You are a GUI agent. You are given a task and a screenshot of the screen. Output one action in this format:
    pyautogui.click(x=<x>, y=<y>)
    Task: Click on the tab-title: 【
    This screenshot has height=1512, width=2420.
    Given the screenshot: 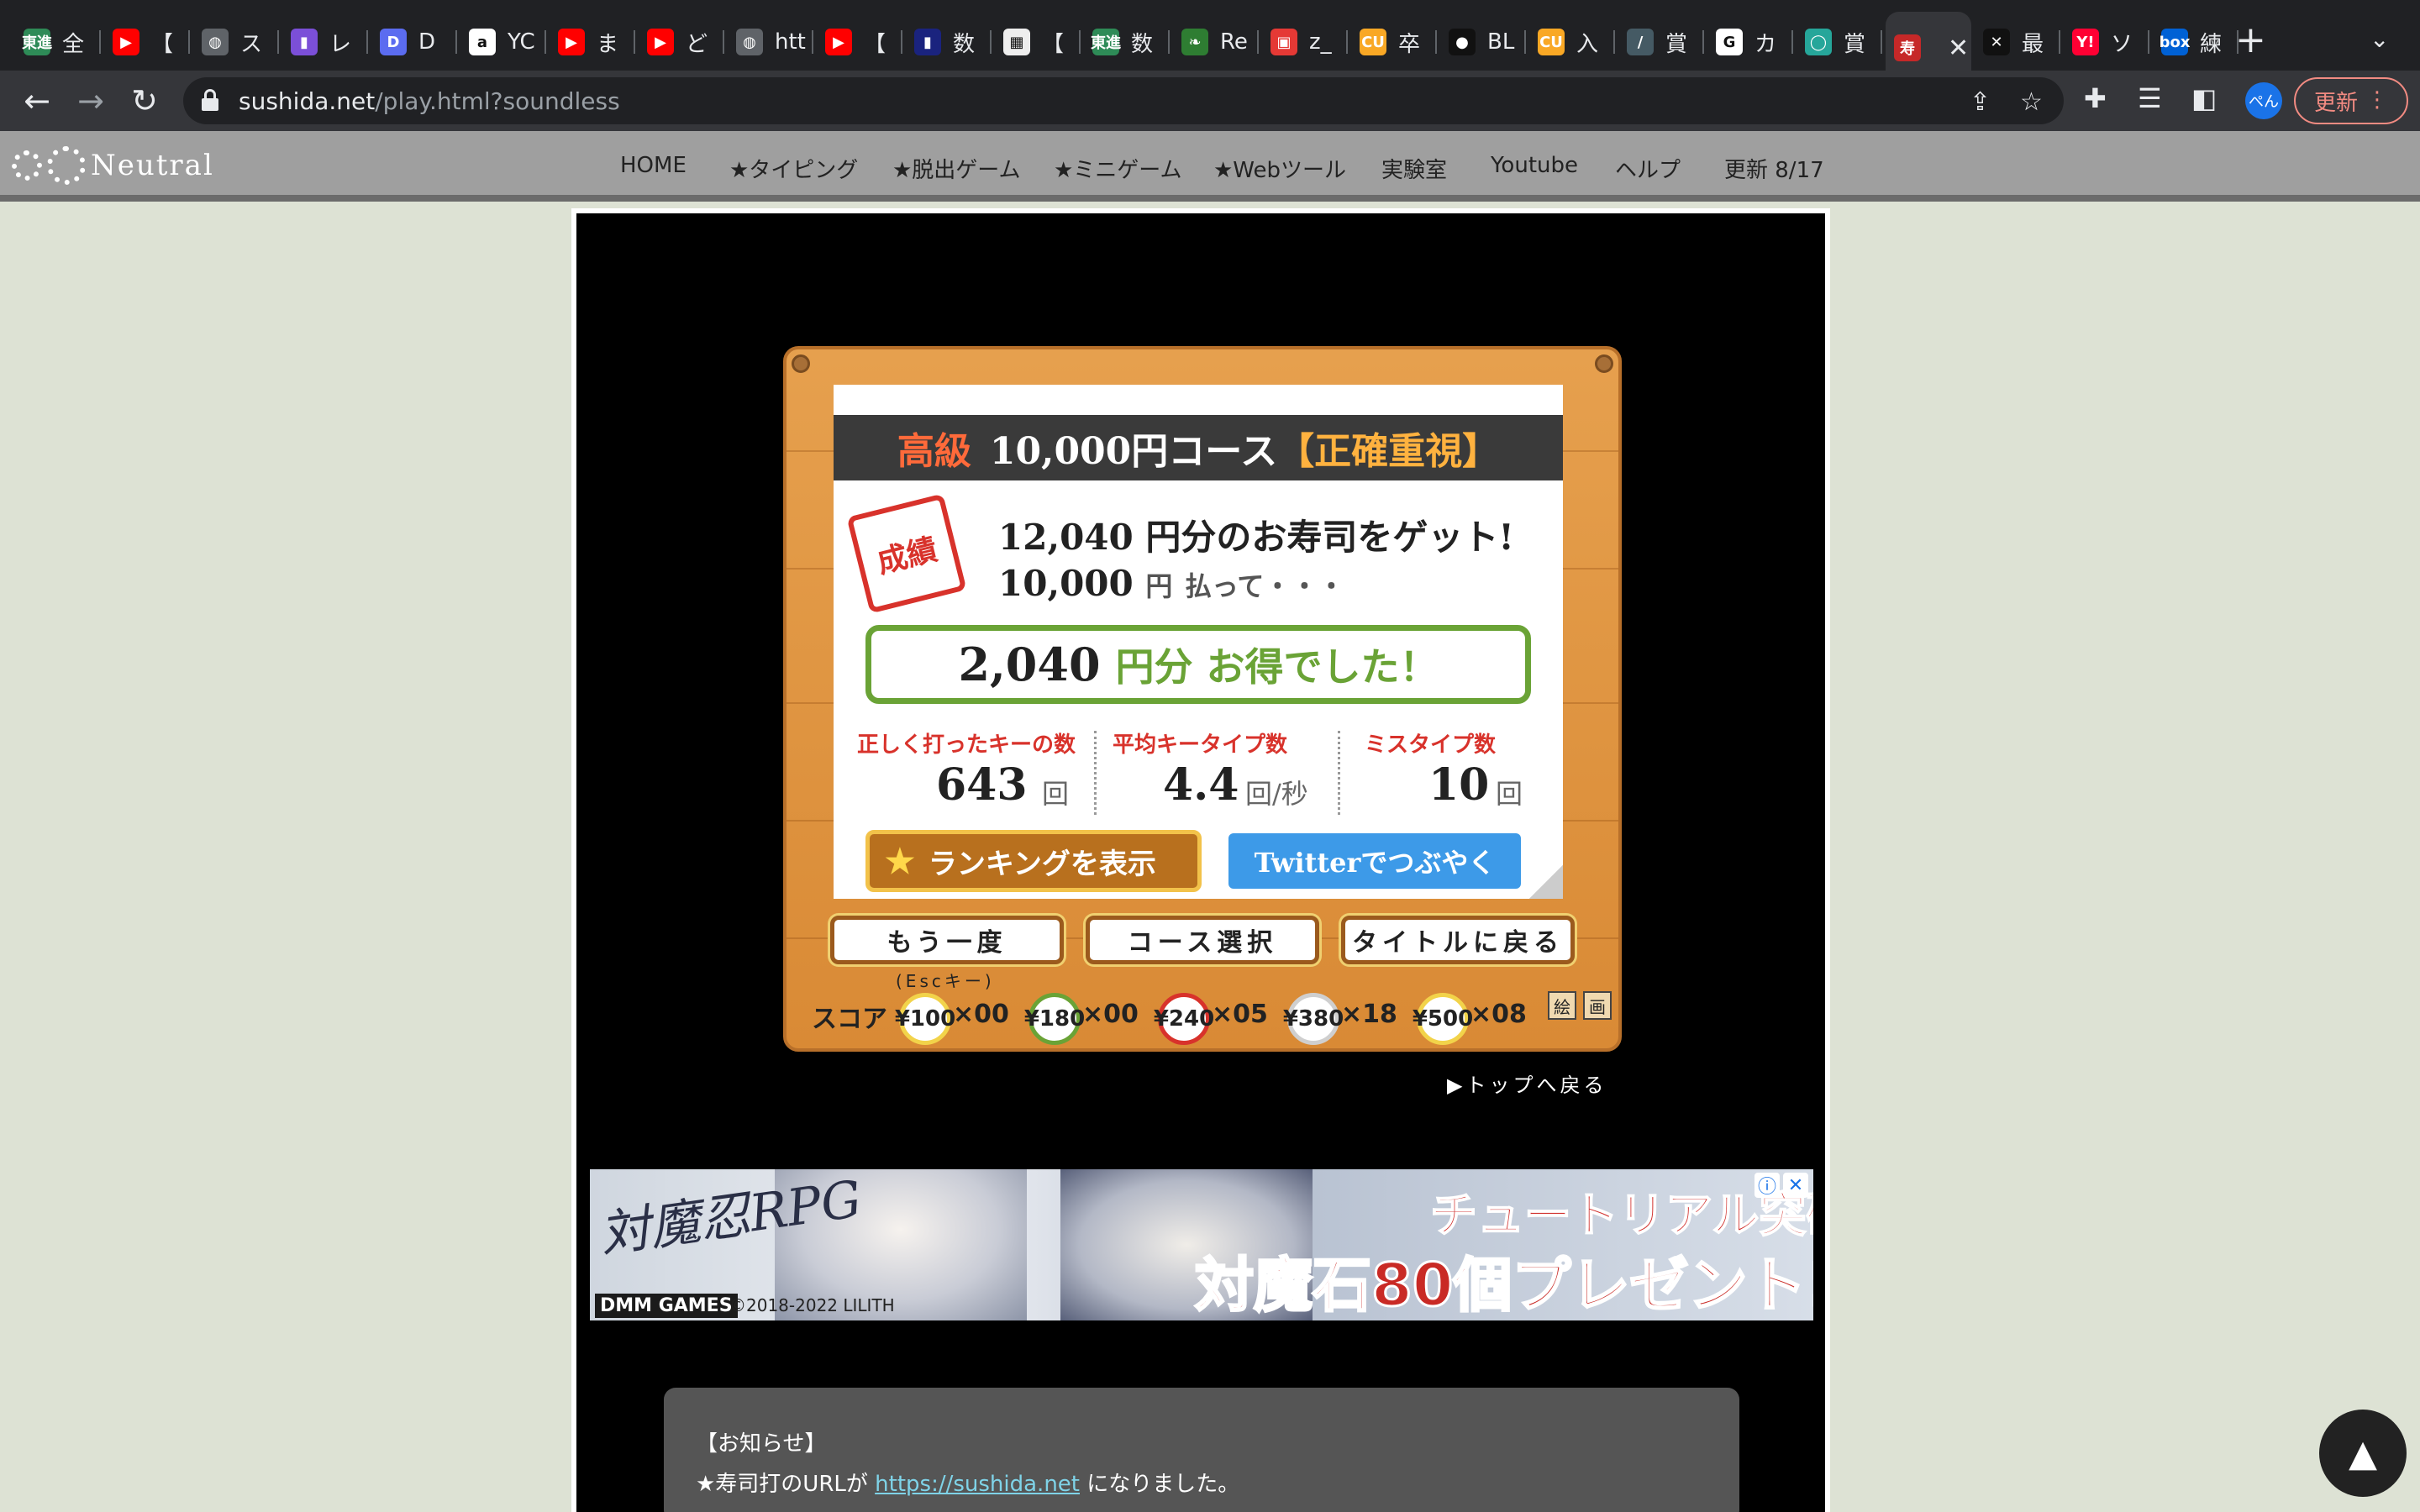 What is the action you would take?
    pyautogui.click(x=162, y=44)
    